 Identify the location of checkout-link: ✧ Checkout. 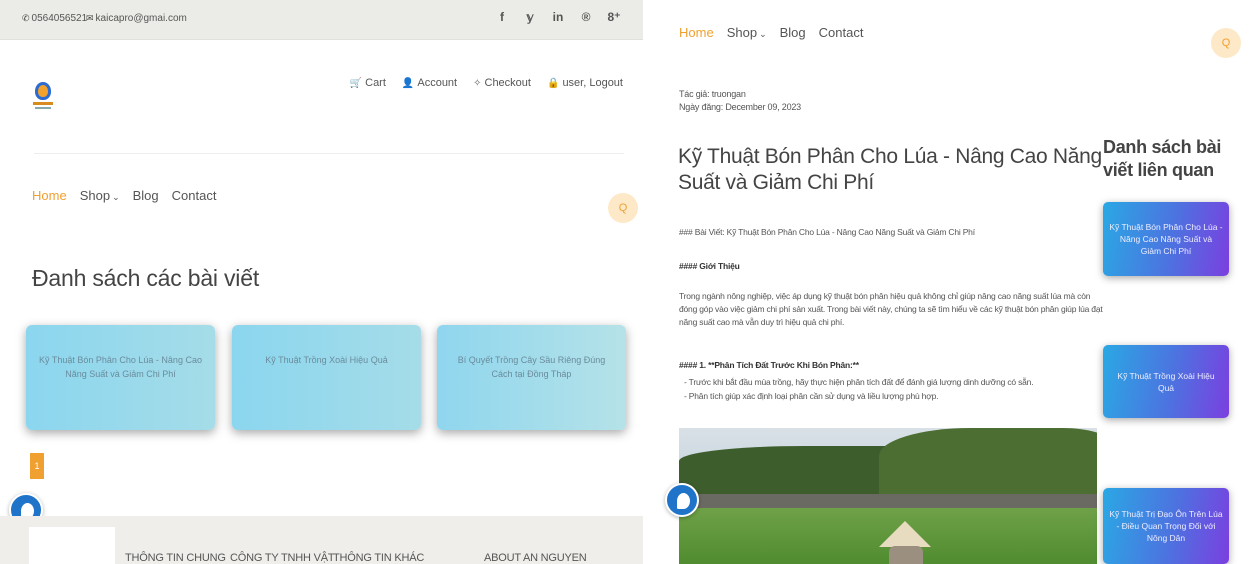
(502, 83).